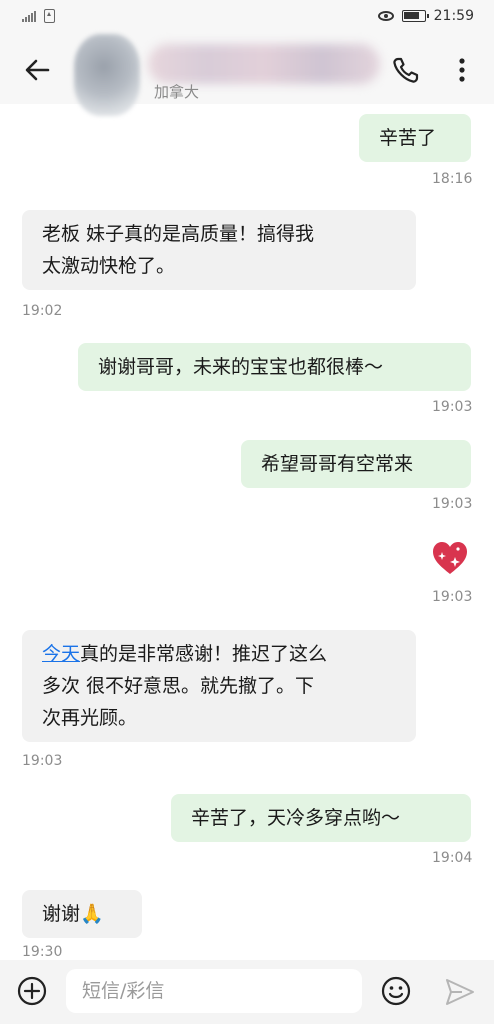  I want to click on message-bubble-sent: 辛苦了，天冷多穿点哟～, so click(321, 818).